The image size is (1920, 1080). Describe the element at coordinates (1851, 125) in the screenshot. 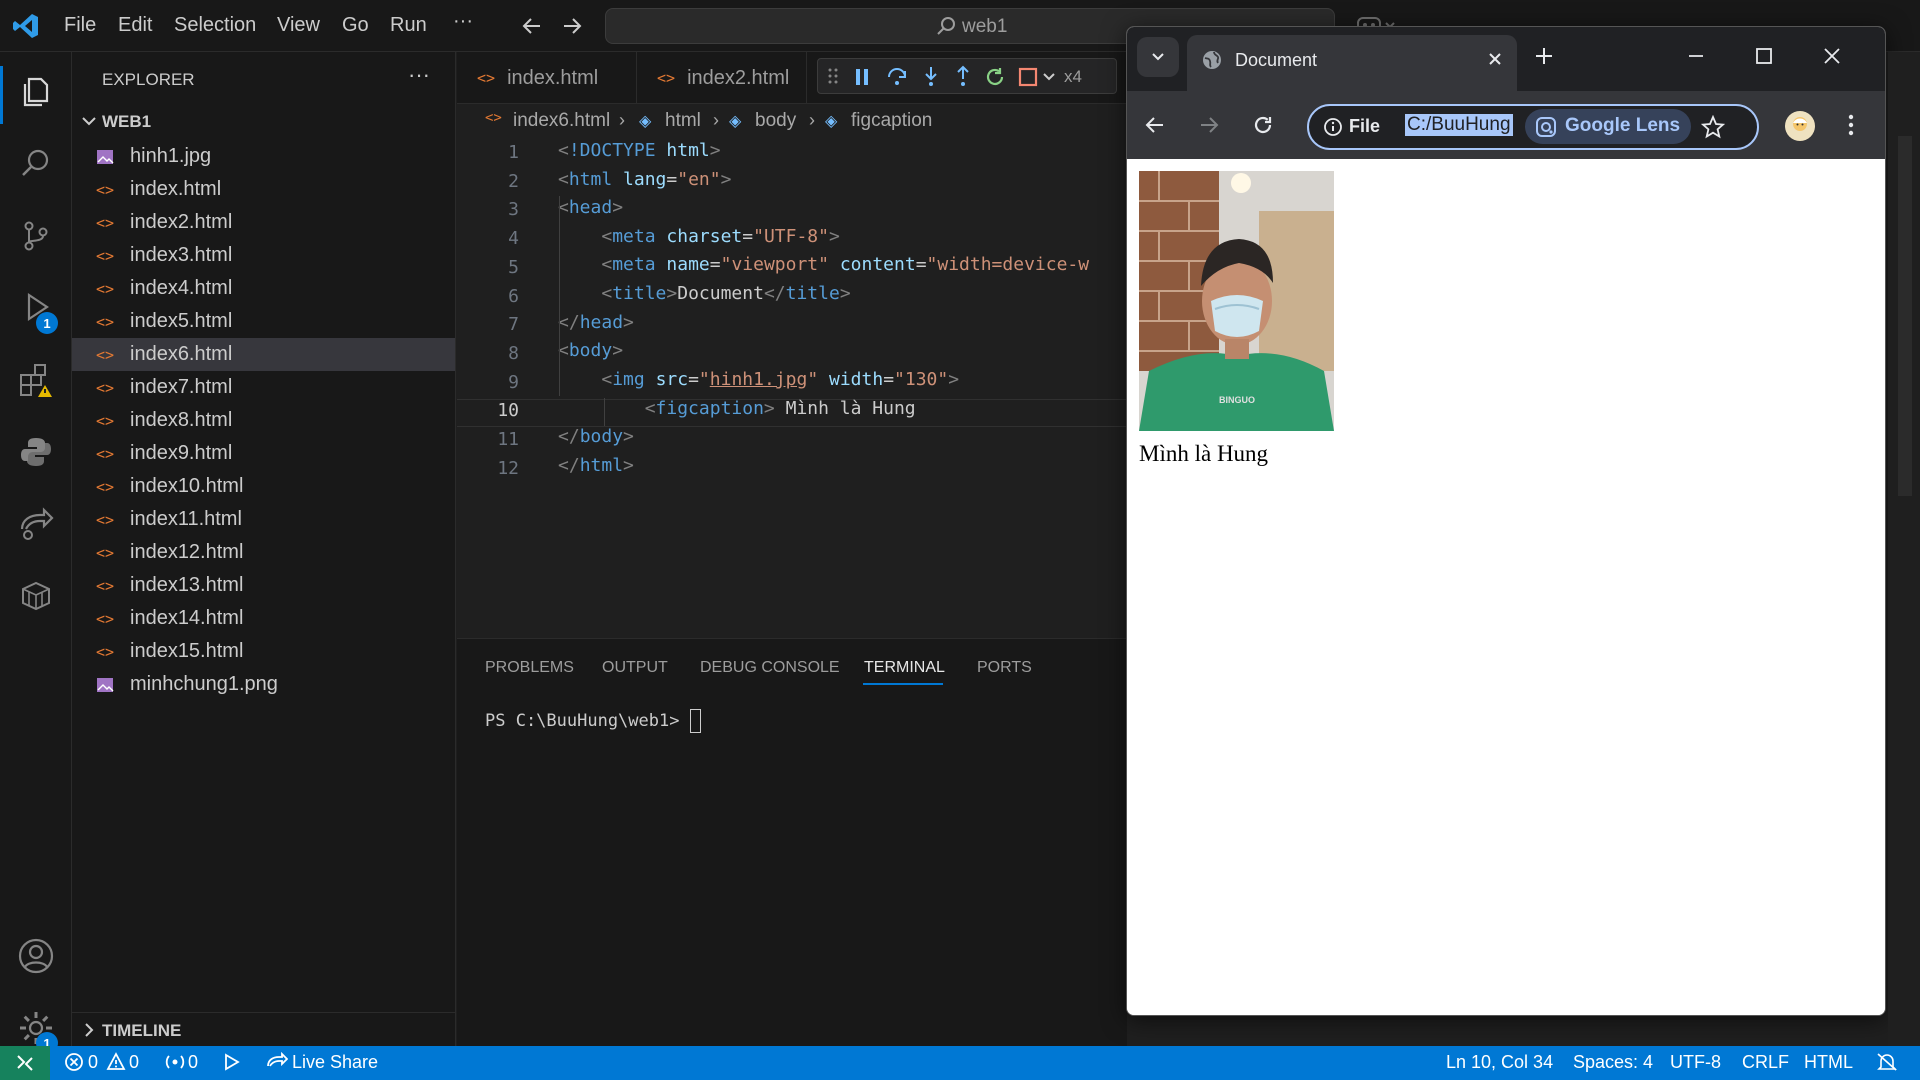

I see `kebab-menu-icon` at that location.